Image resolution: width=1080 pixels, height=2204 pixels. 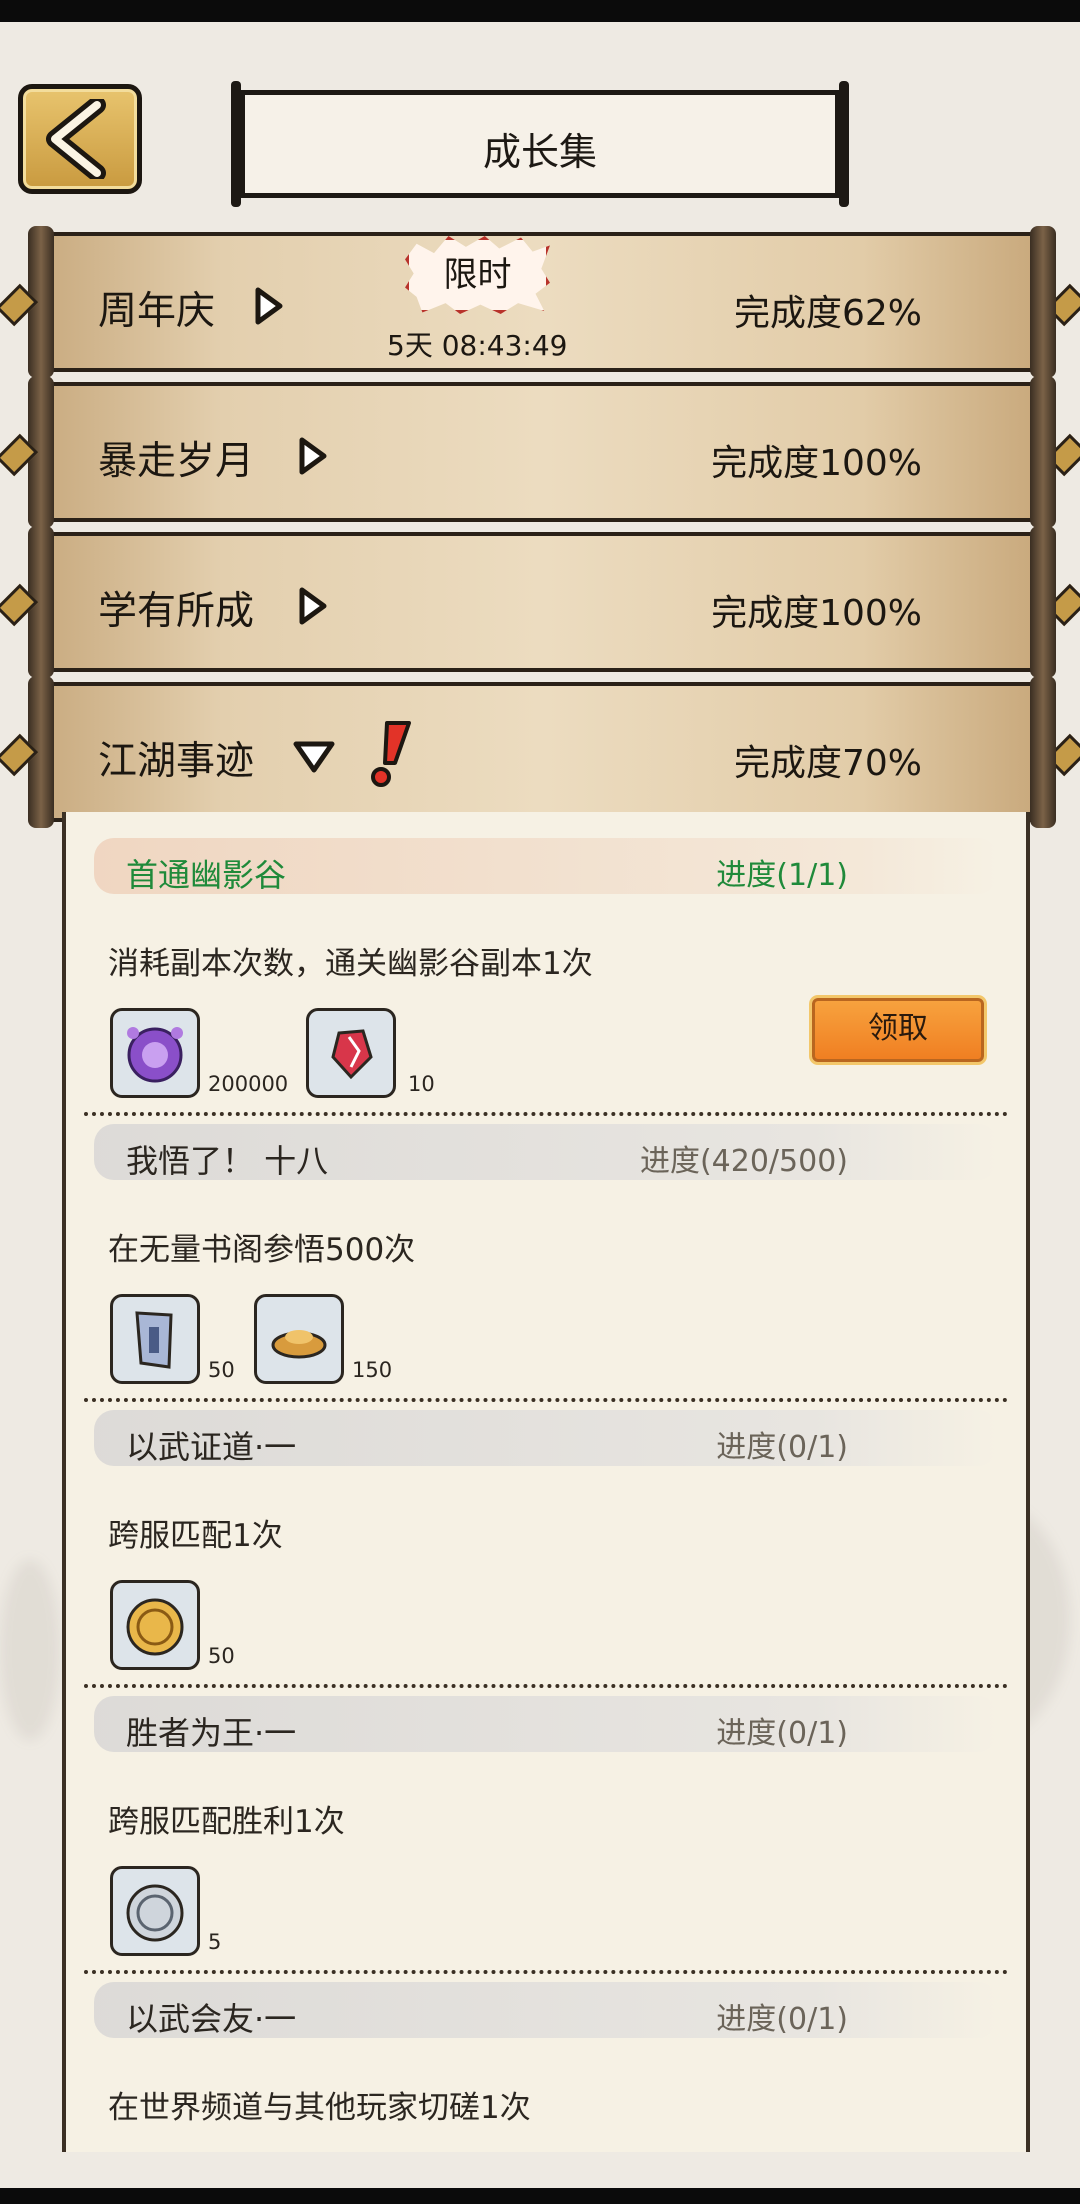 I want to click on scroll-ticket-icon, so click(x=155, y=1339).